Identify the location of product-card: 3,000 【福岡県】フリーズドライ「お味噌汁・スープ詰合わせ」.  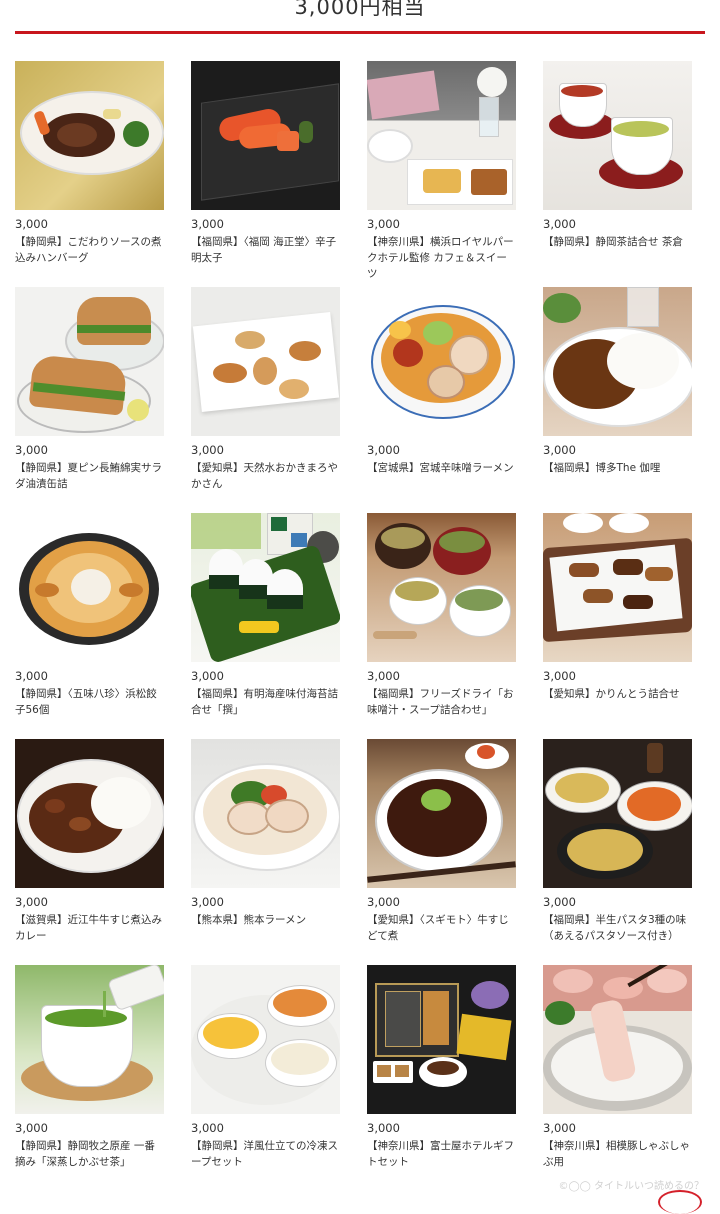
(441, 626).